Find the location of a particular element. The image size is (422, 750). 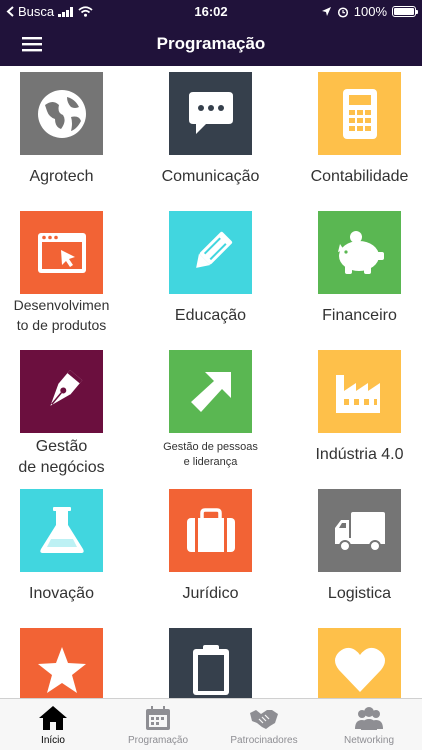

star-icon is located at coordinates (61, 663).